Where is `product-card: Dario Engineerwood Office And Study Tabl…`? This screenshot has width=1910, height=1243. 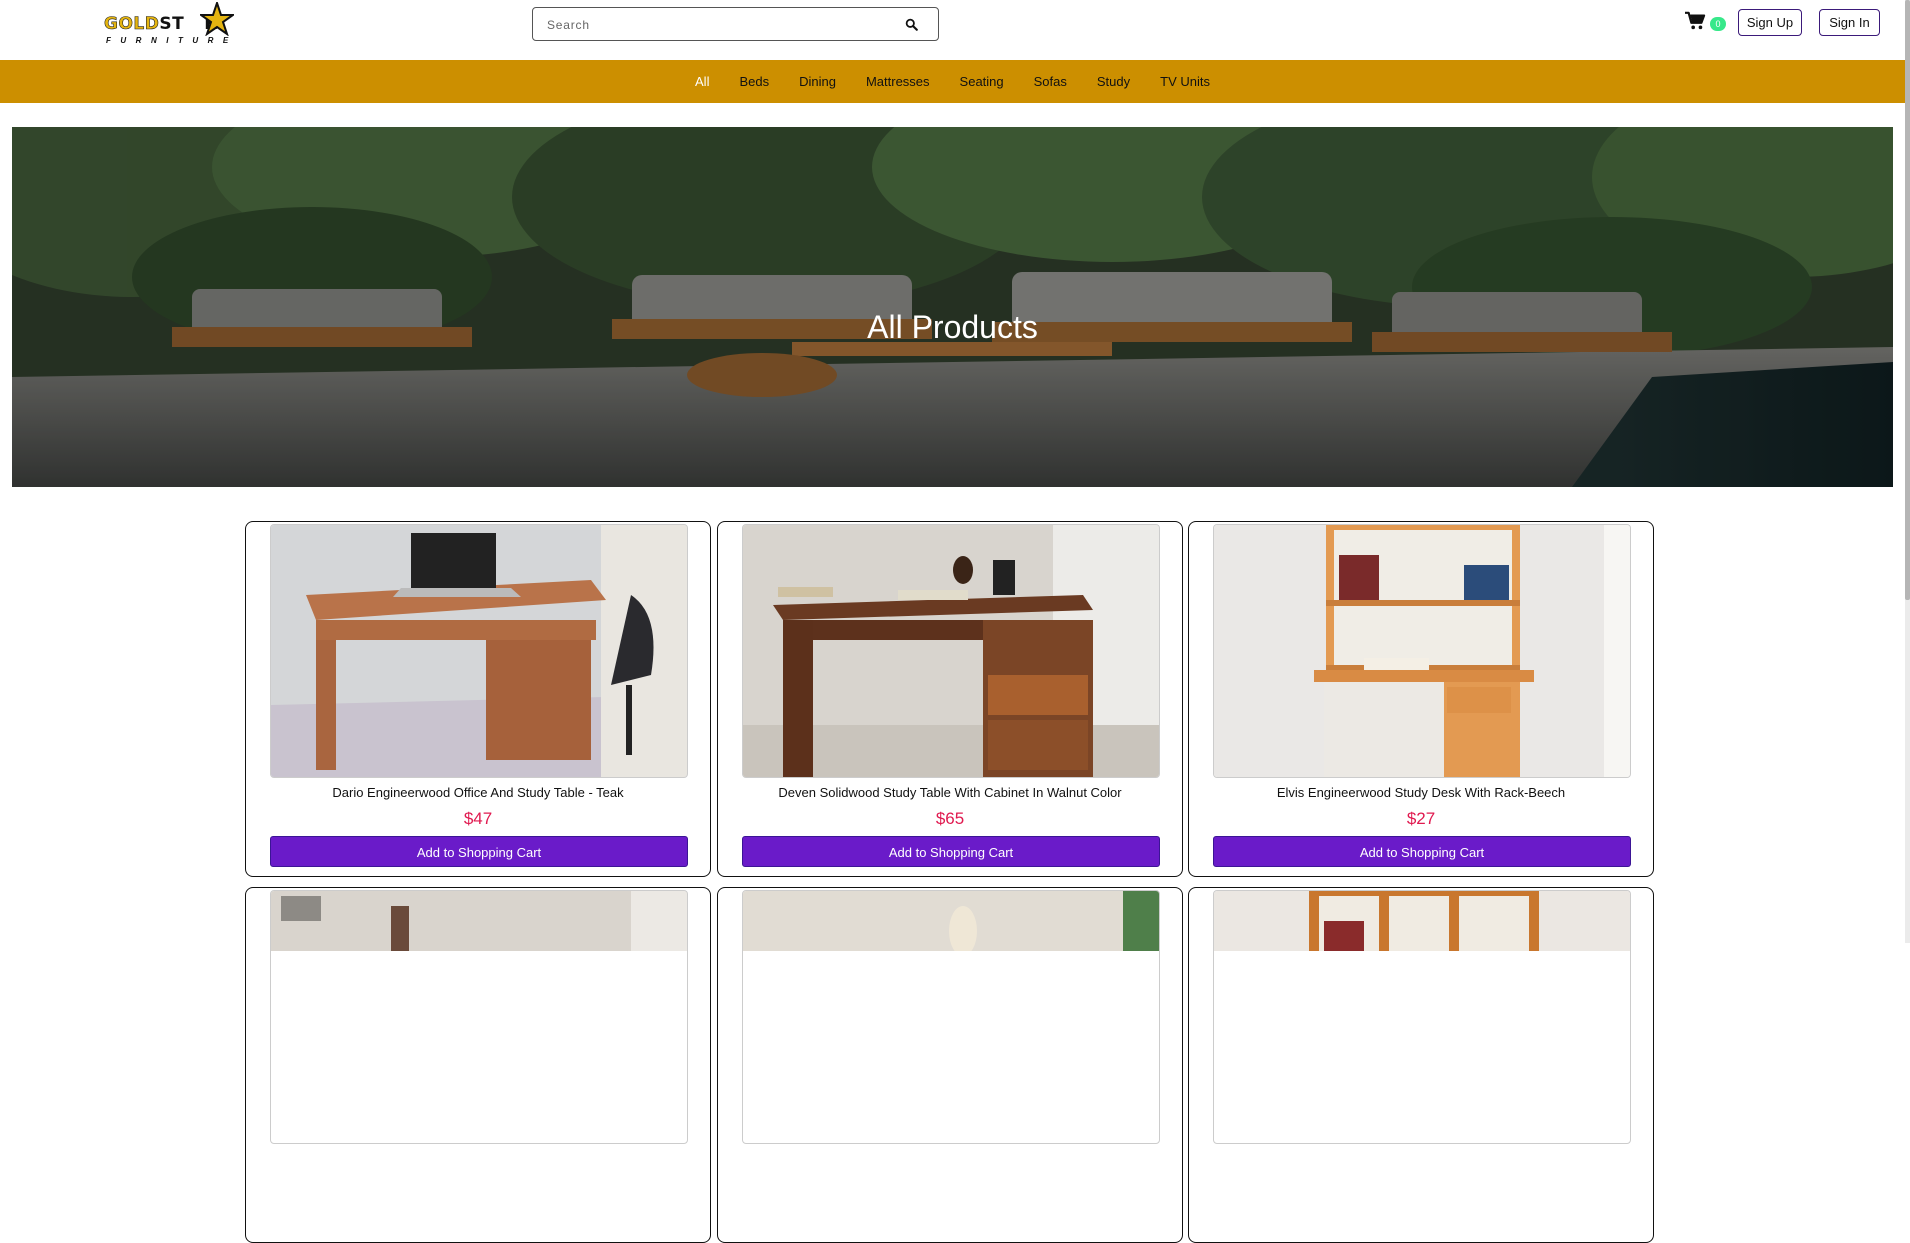
product-card: Dario Engineerwood Office And Study Tabl… is located at coordinates (478, 699).